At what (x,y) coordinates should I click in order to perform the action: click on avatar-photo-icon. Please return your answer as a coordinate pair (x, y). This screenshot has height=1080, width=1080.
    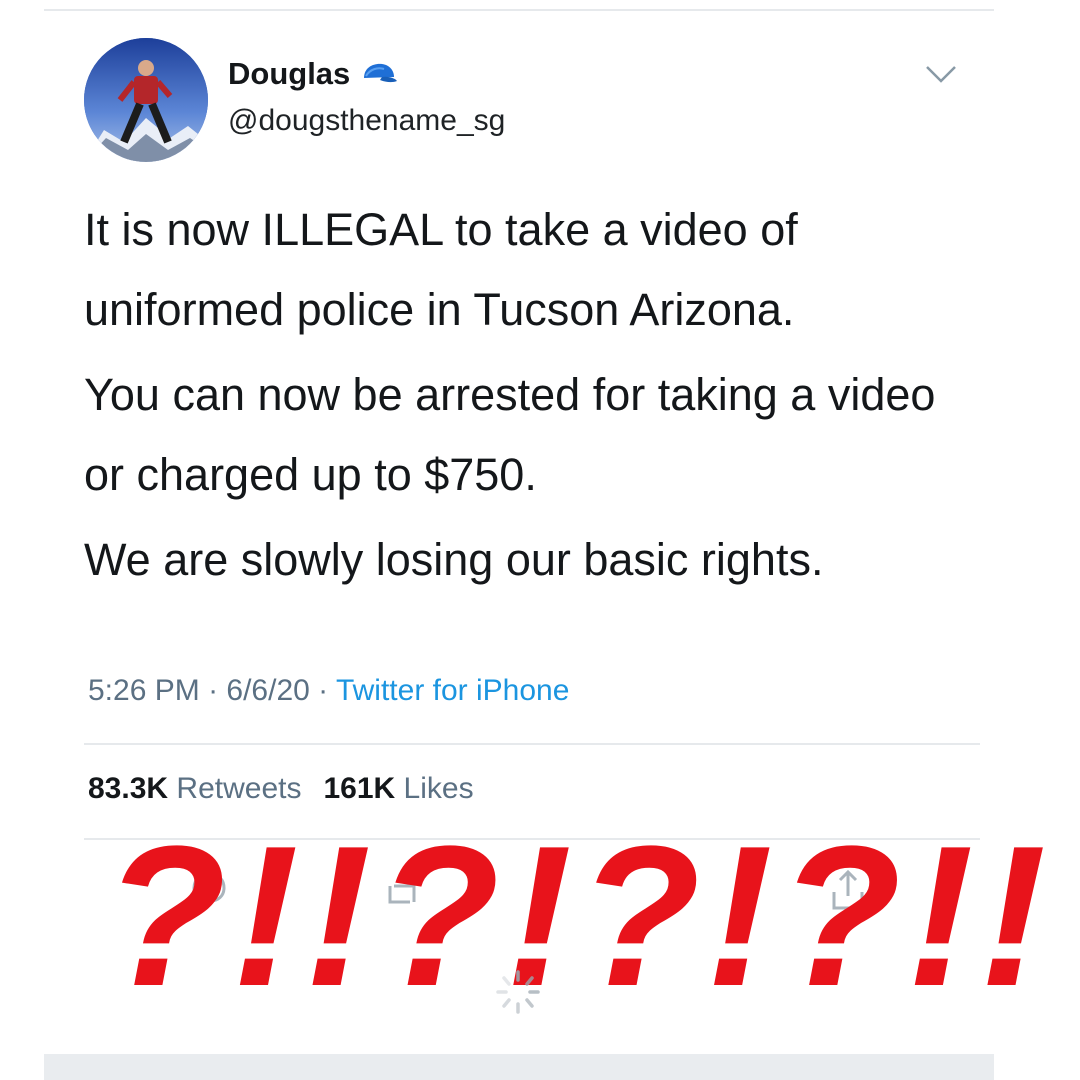
    Looking at the image, I should click on (146, 100).